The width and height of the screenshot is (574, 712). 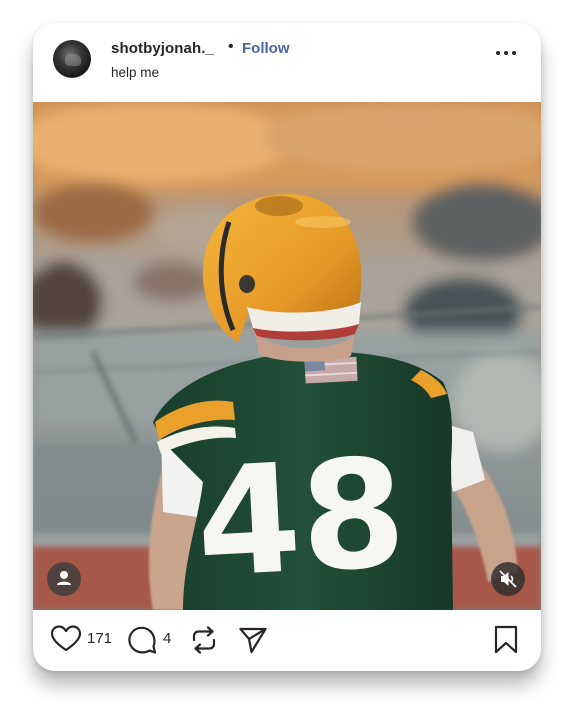 What do you see at coordinates (162, 48) in the screenshot?
I see `username: shotbyjonah._` at bounding box center [162, 48].